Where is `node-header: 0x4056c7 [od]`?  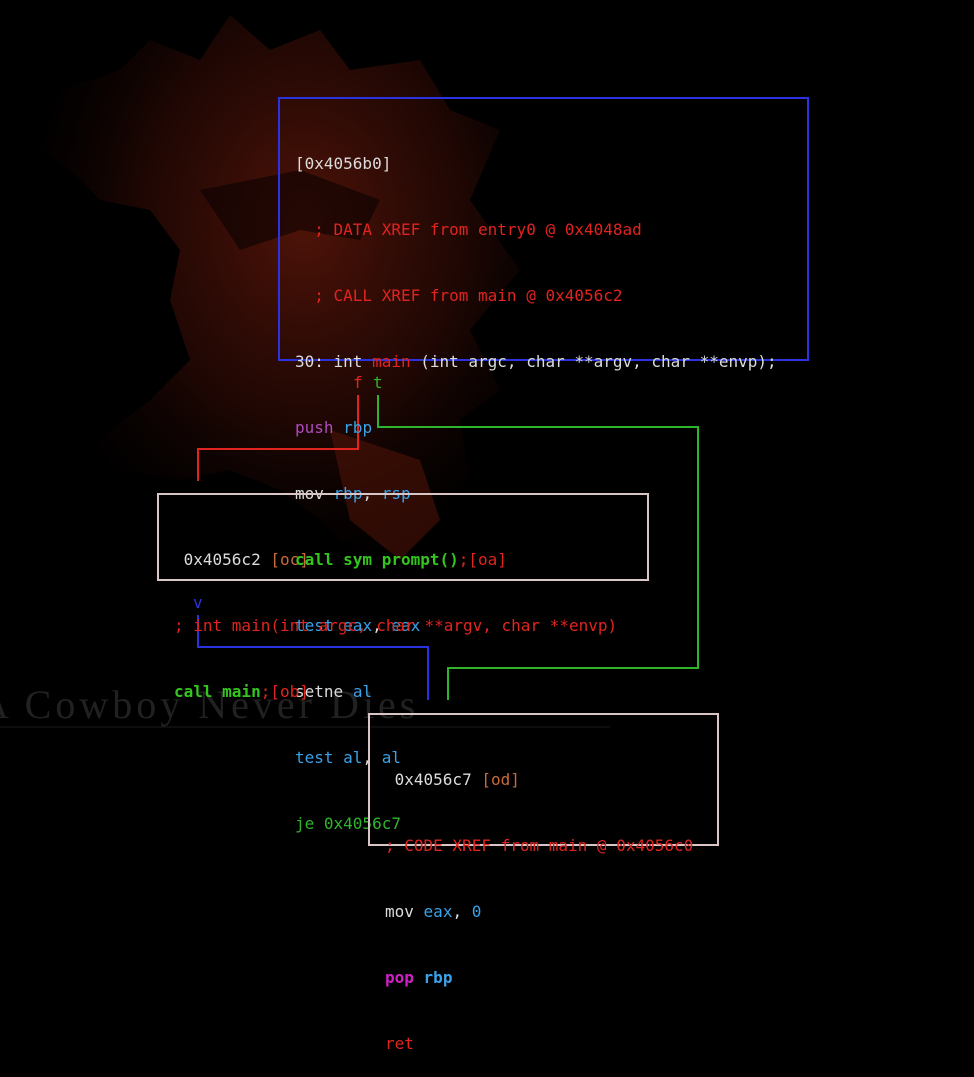
node-header: 0x4056c7 [od] is located at coordinates (452, 779).